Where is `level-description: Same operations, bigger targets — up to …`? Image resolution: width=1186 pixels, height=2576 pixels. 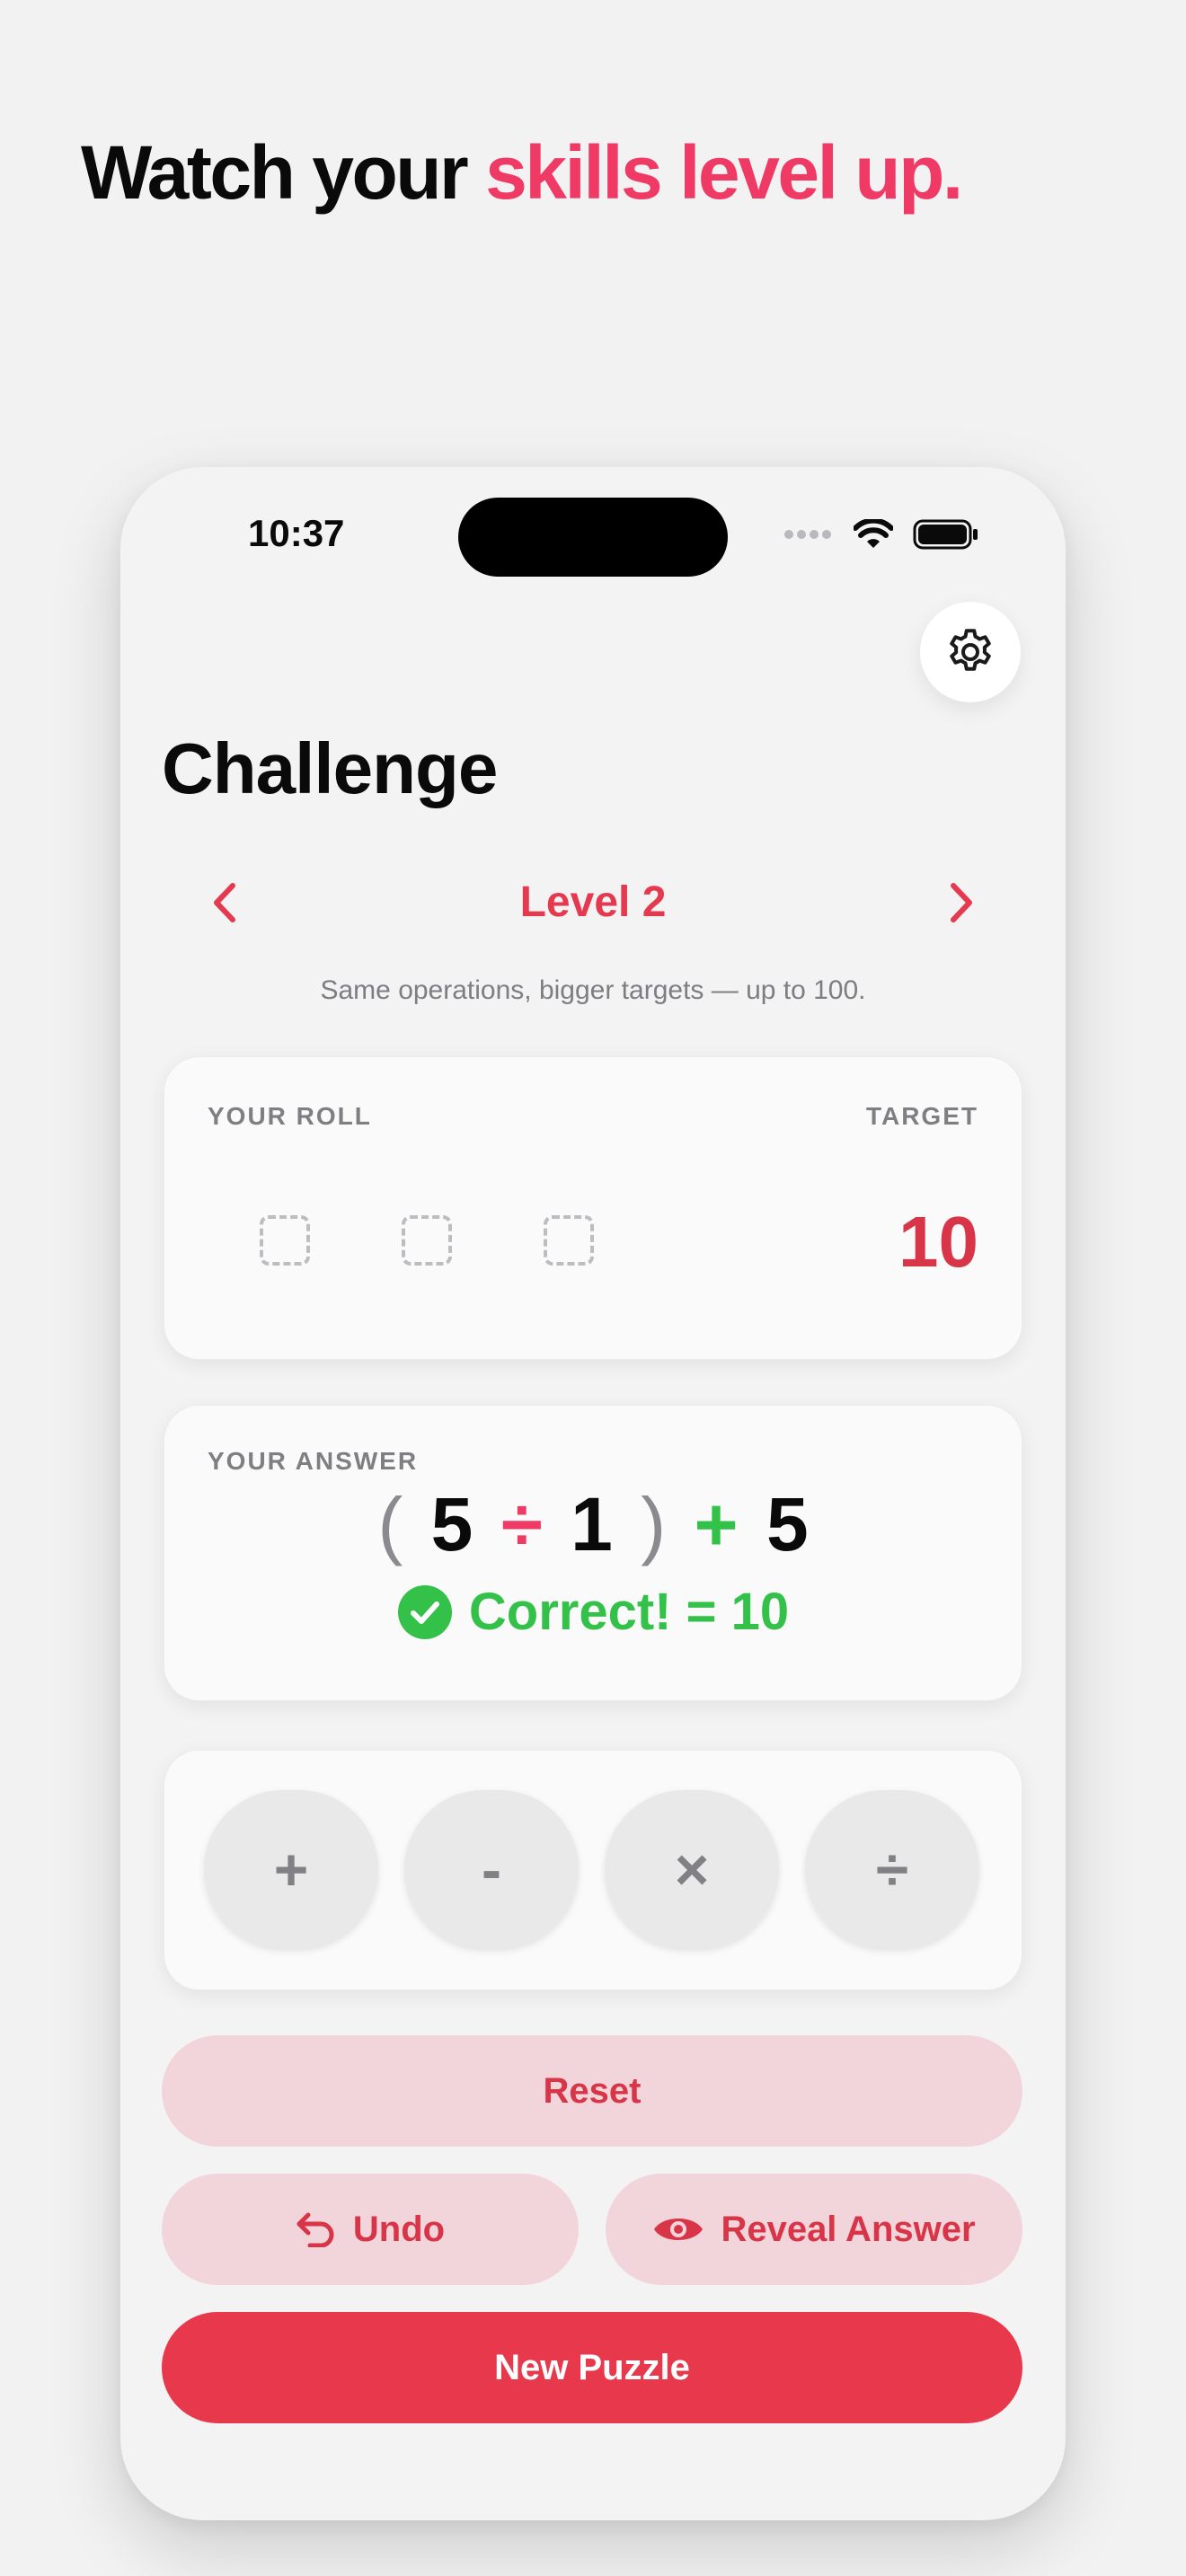
level-description: Same operations, bigger targets — up to … is located at coordinates (593, 990).